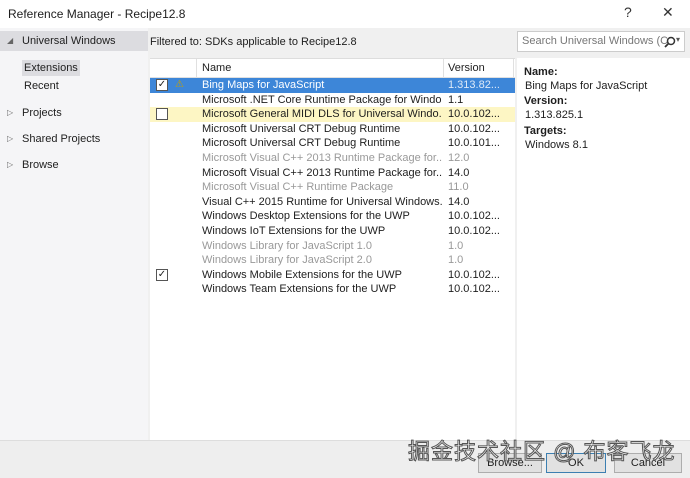  I want to click on checkbox-unchecked, so click(162, 114).